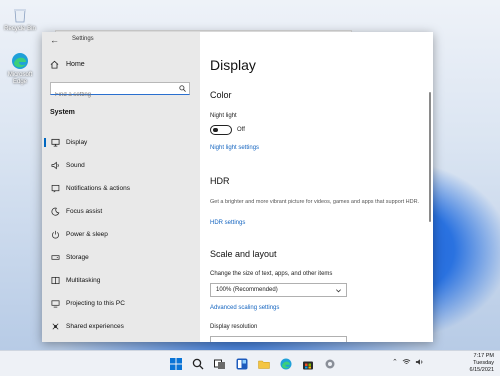 The width and height of the screenshot is (500, 376). I want to click on scale-dropdown-value: 100% (Recommended), so click(247, 290).